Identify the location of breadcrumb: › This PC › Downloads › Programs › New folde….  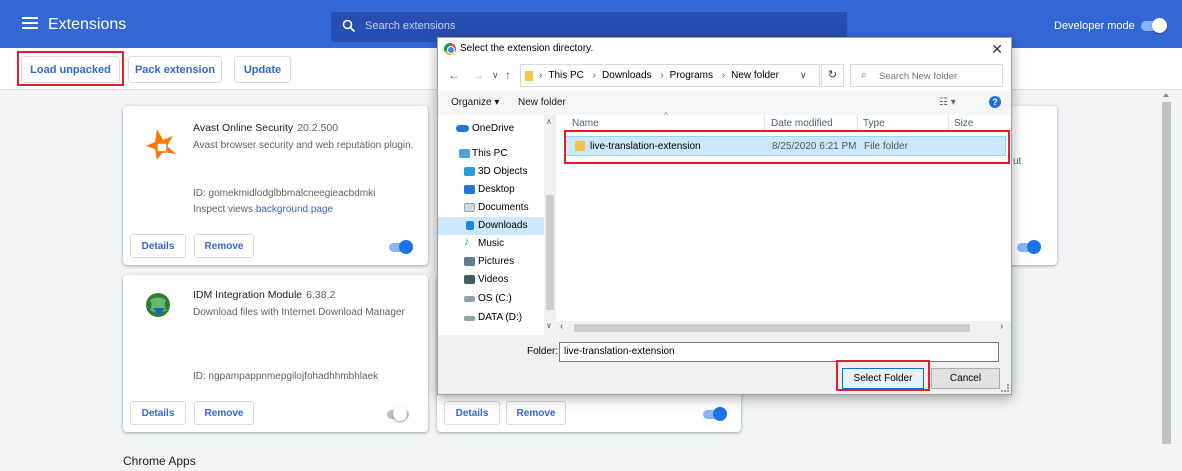
(659, 75).